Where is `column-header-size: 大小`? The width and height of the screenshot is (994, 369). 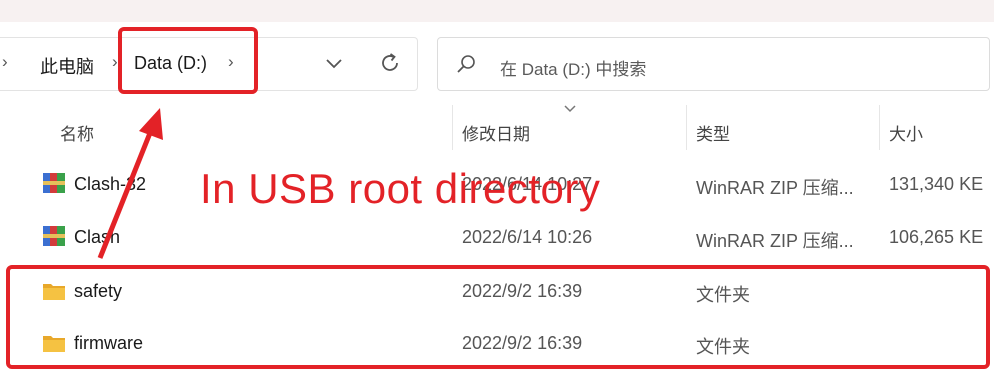 column-header-size: 大小 is located at coordinates (906, 132).